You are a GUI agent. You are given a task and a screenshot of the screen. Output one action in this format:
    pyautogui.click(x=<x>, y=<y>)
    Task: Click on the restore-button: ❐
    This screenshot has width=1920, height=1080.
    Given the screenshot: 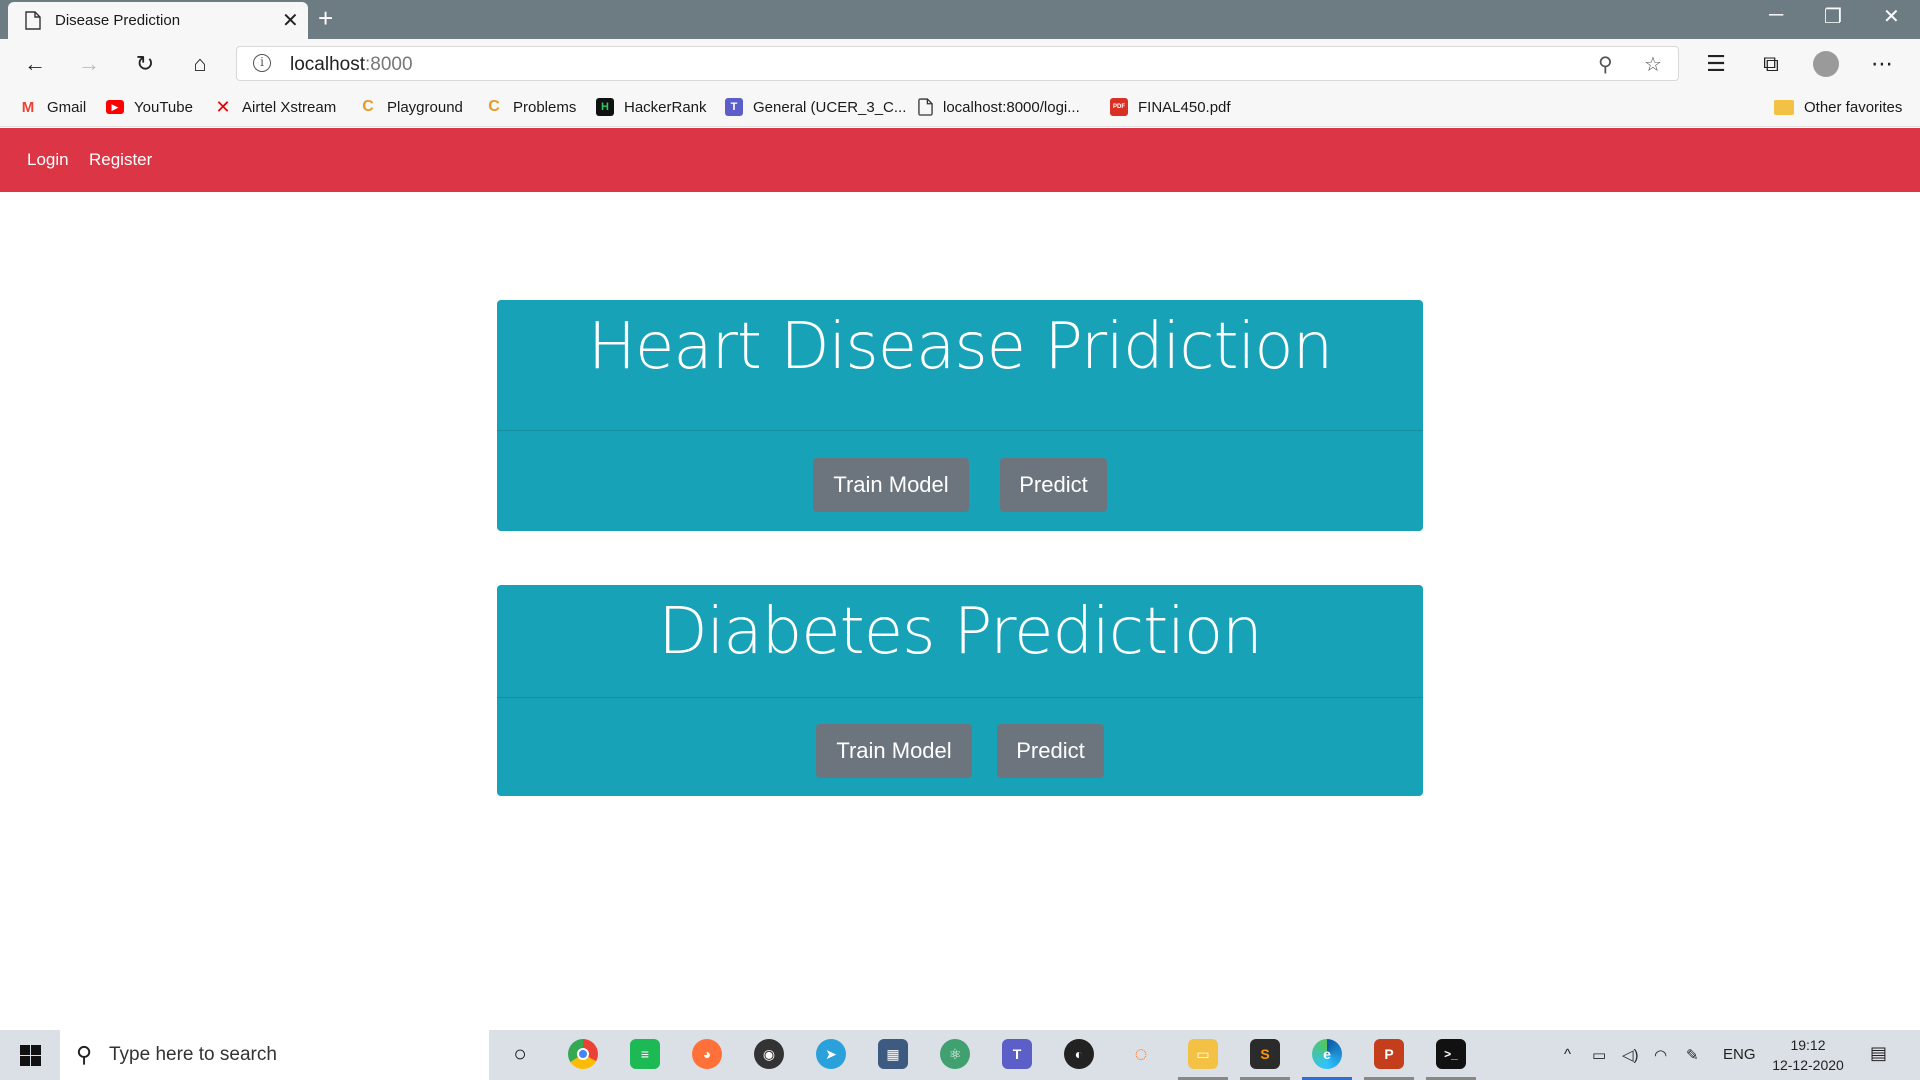 What is the action you would take?
    pyautogui.click(x=1833, y=16)
    